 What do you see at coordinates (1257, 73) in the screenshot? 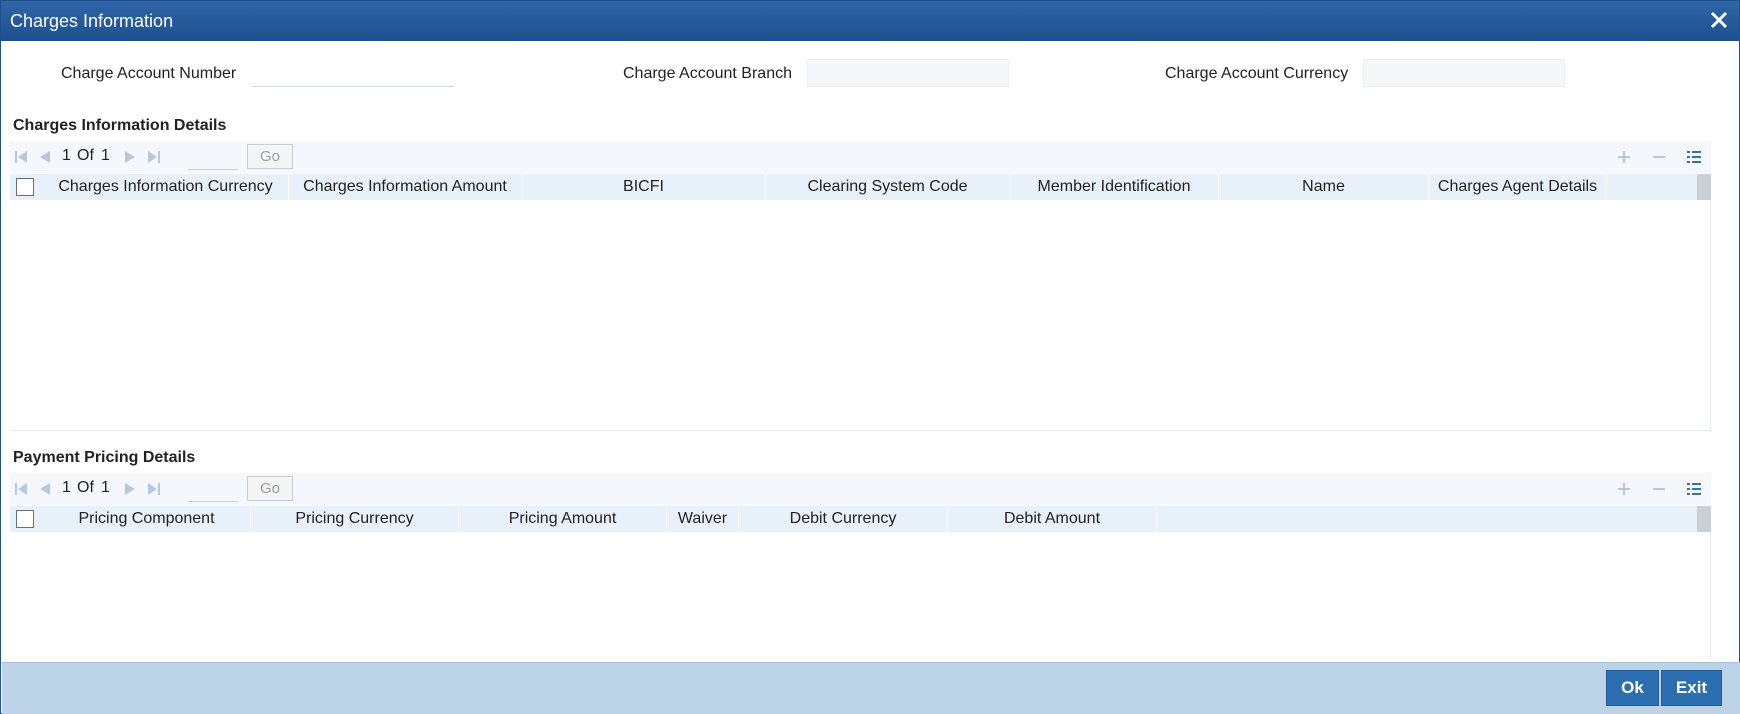
I see `charge-account-currency-label: Charge Account Currency` at bounding box center [1257, 73].